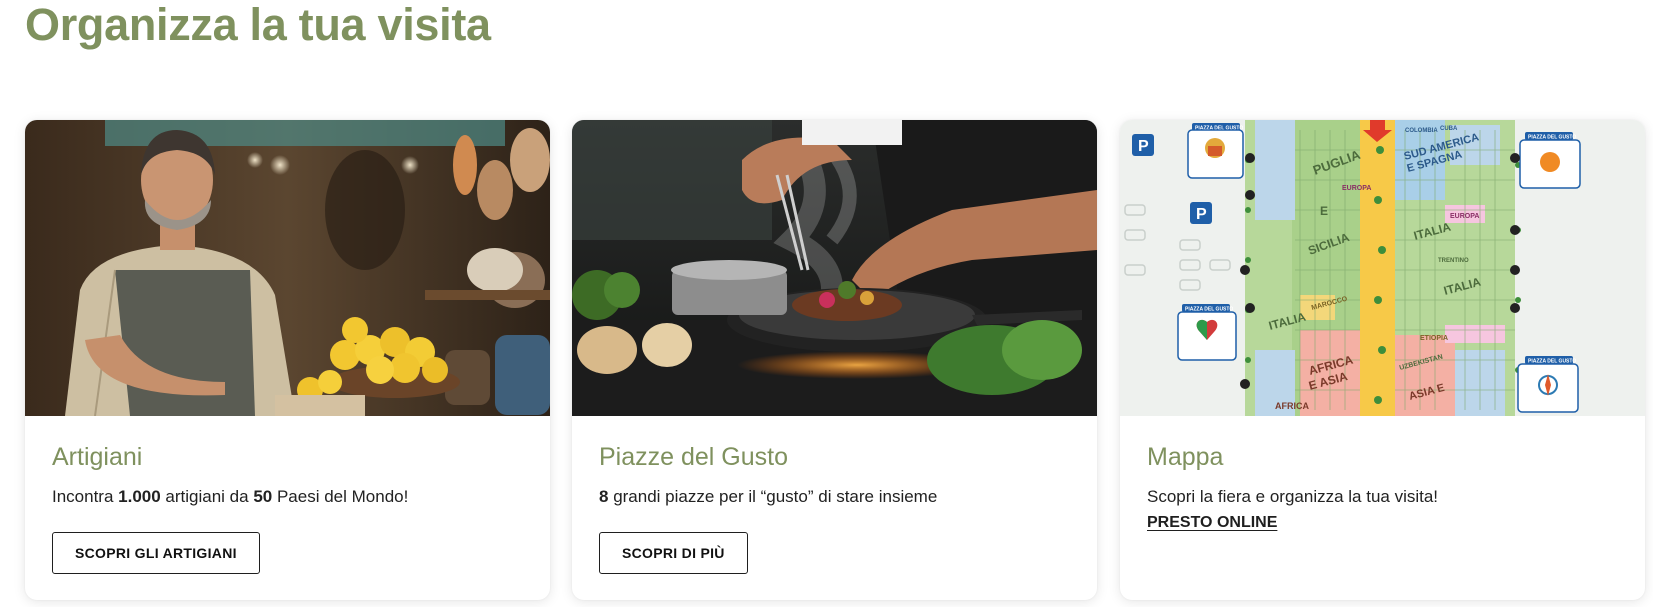  I want to click on map-label: ETIOPIA, so click(1434, 338).